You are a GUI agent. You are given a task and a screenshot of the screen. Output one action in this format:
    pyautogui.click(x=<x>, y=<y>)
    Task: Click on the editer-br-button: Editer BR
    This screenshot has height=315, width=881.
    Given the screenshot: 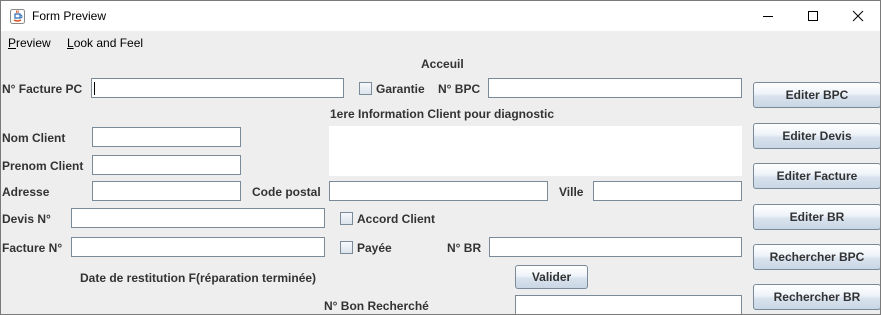 What is the action you would take?
    pyautogui.click(x=816, y=217)
    